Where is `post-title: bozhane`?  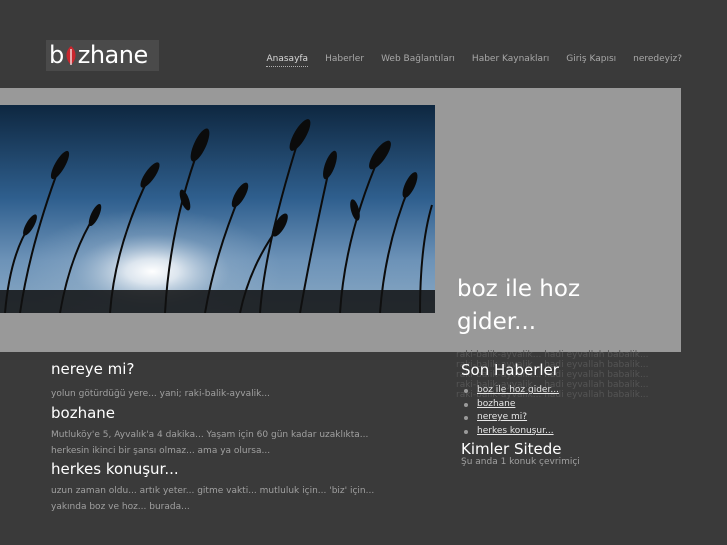 post-title: bozhane is located at coordinates (221, 413).